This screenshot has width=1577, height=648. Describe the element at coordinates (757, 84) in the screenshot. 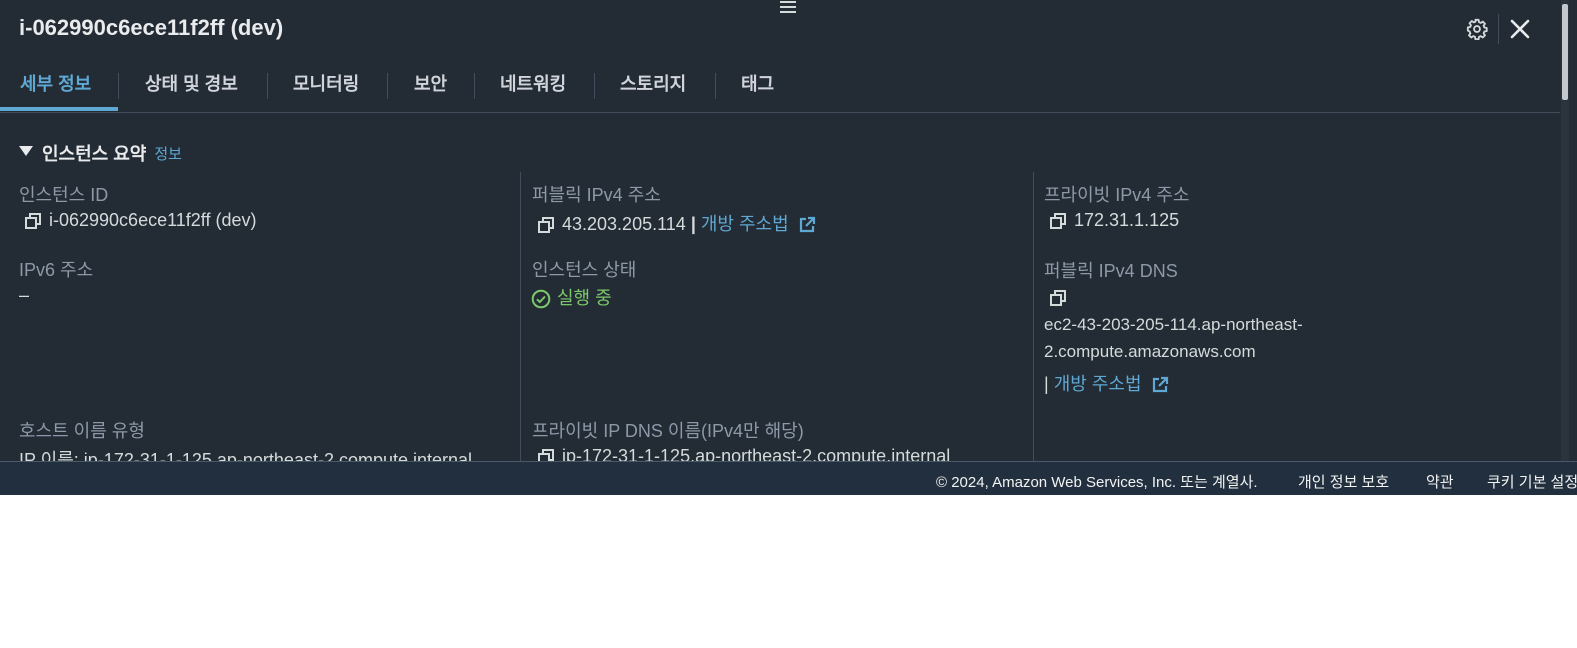

I see `tab-tags: 태그` at that location.